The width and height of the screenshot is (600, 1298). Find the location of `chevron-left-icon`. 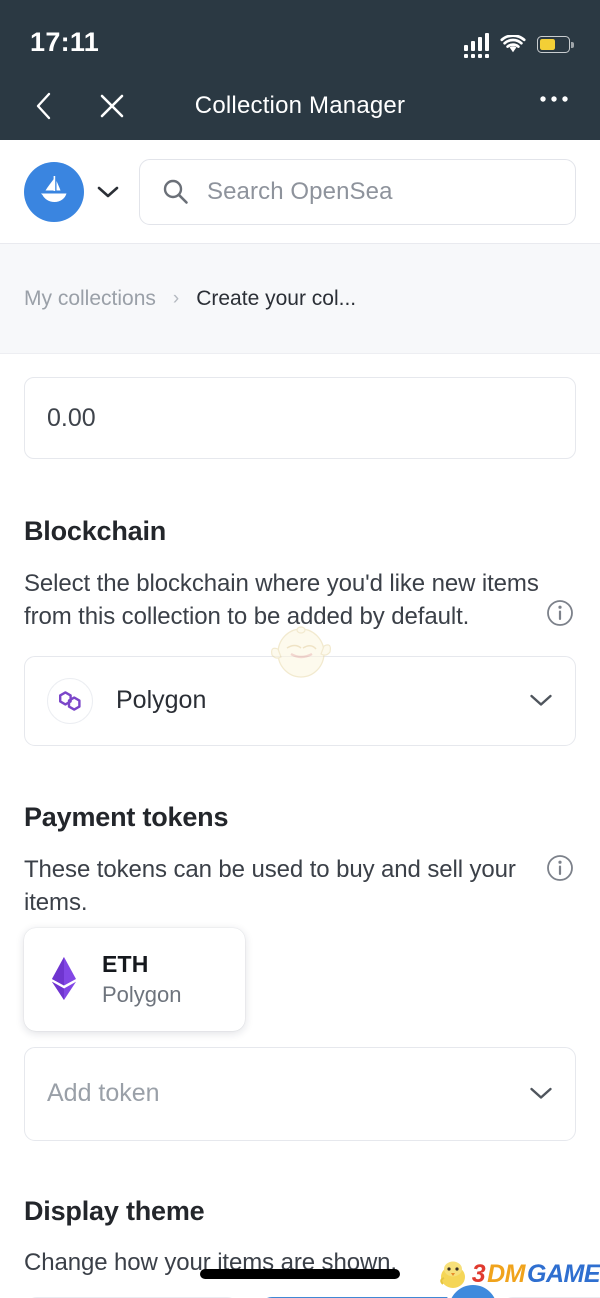

chevron-left-icon is located at coordinates (43, 106).